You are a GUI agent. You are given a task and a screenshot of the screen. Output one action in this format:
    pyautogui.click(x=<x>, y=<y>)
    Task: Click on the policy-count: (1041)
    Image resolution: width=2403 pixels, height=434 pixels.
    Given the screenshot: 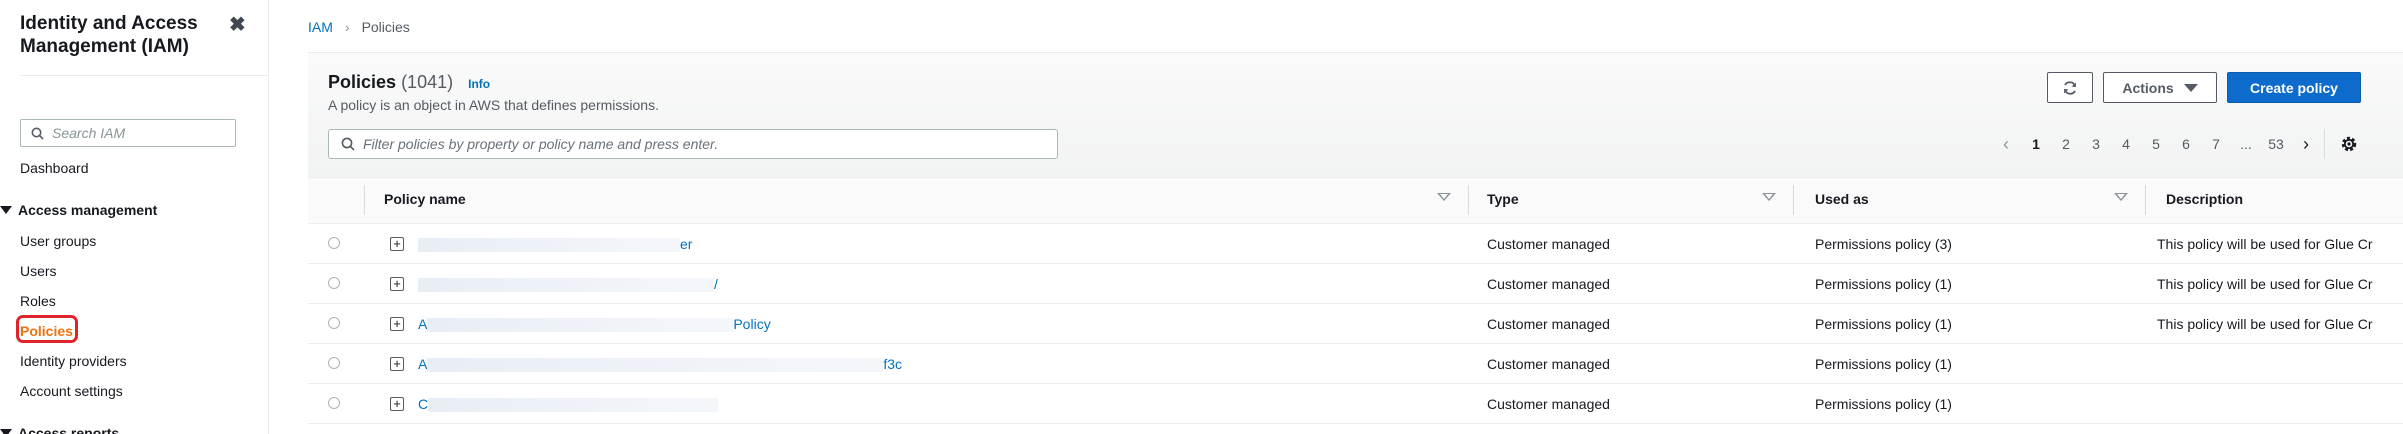 What is the action you would take?
    pyautogui.click(x=427, y=82)
    